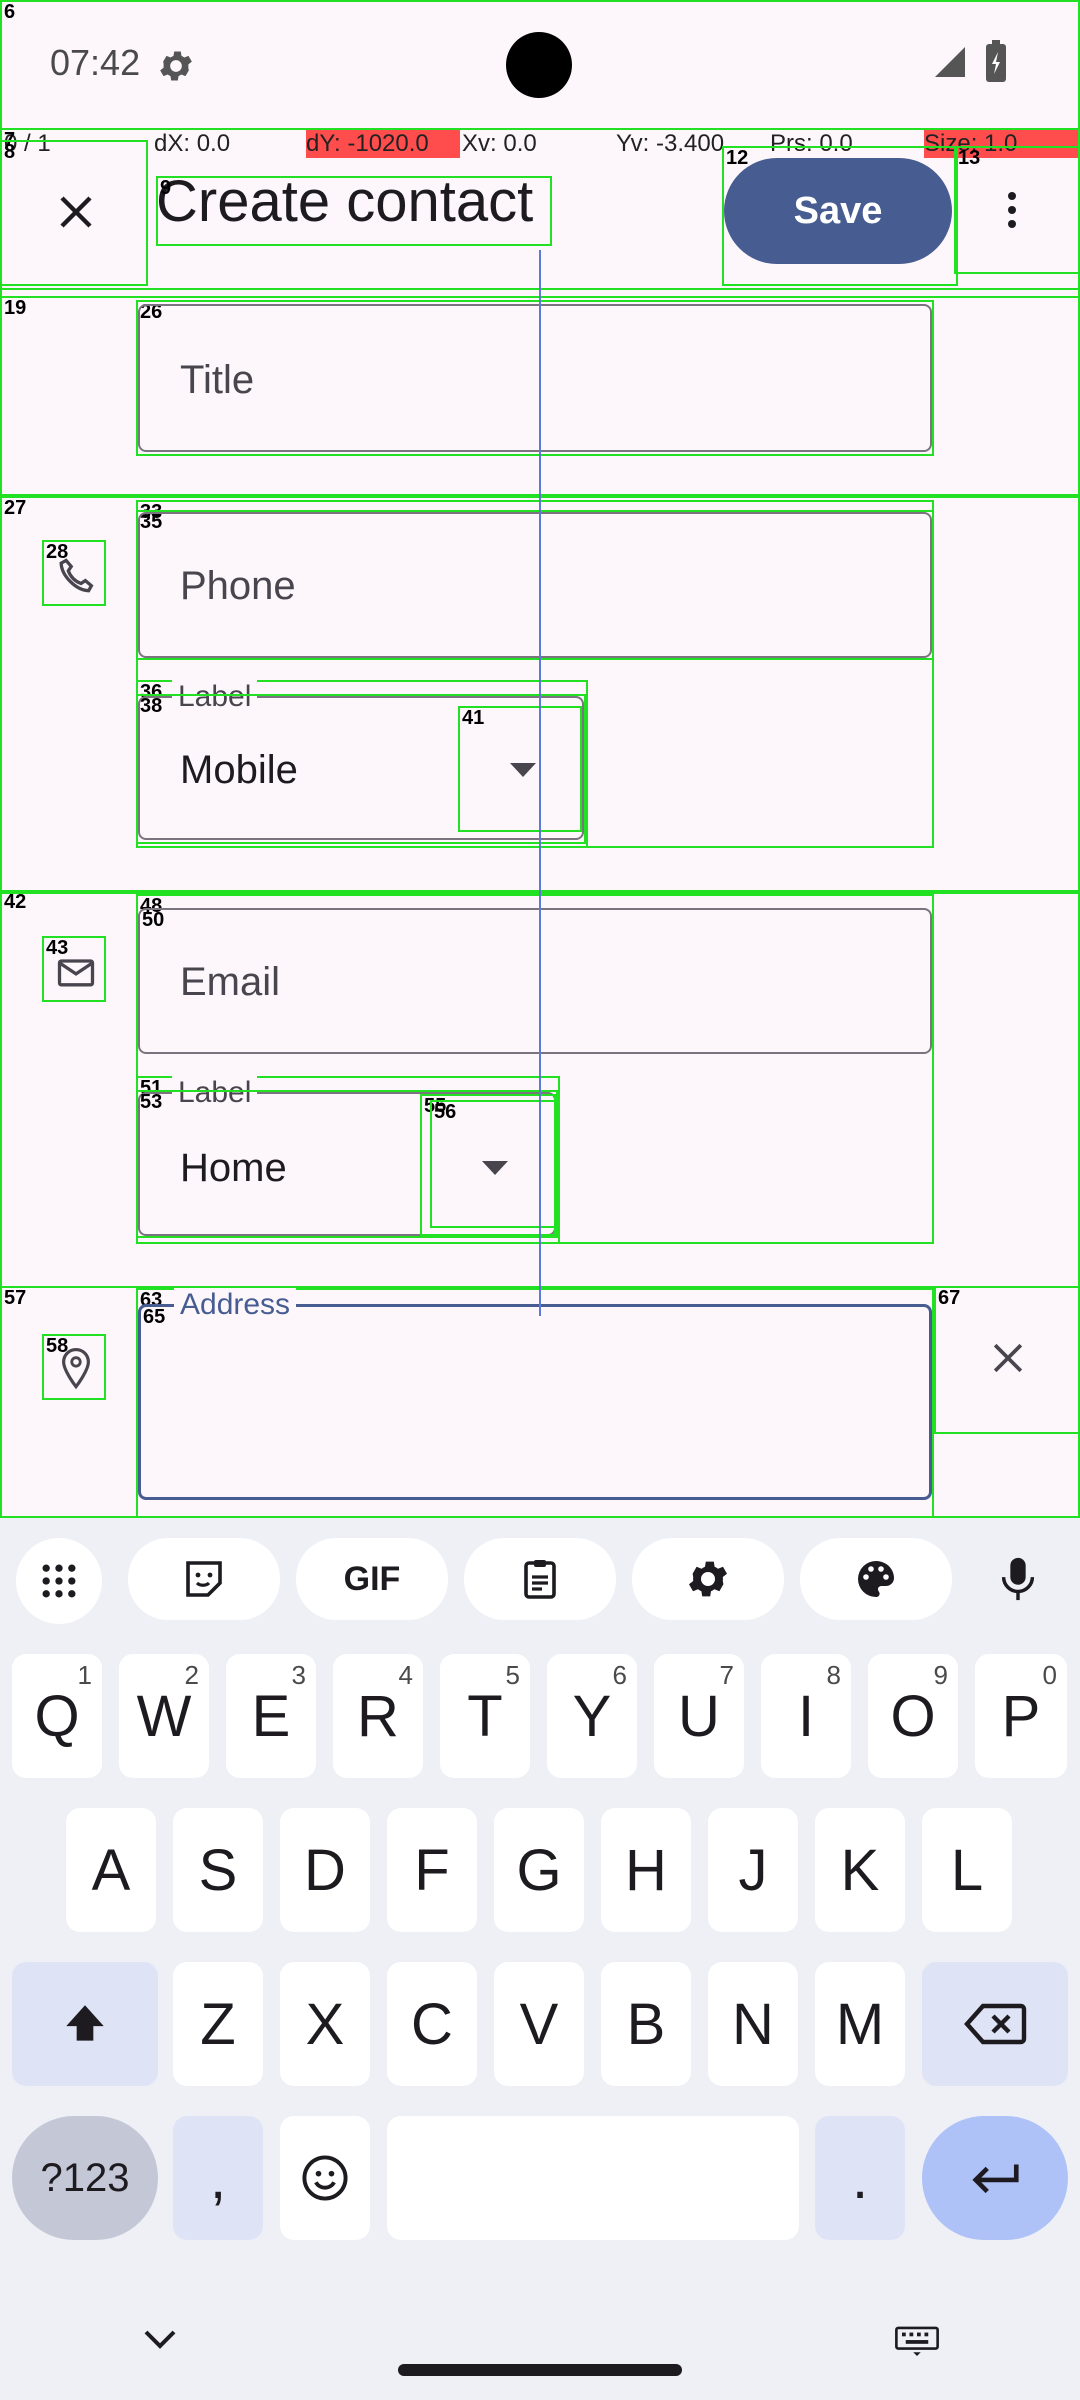  I want to click on chevron-down-icon, so click(160, 2339).